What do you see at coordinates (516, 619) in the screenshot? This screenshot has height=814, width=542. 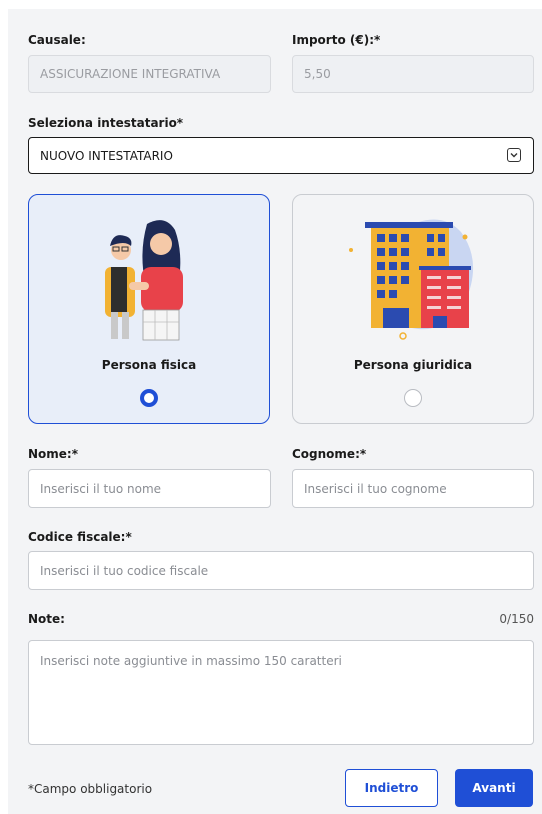 I see `note-char-counter: 0/150` at bounding box center [516, 619].